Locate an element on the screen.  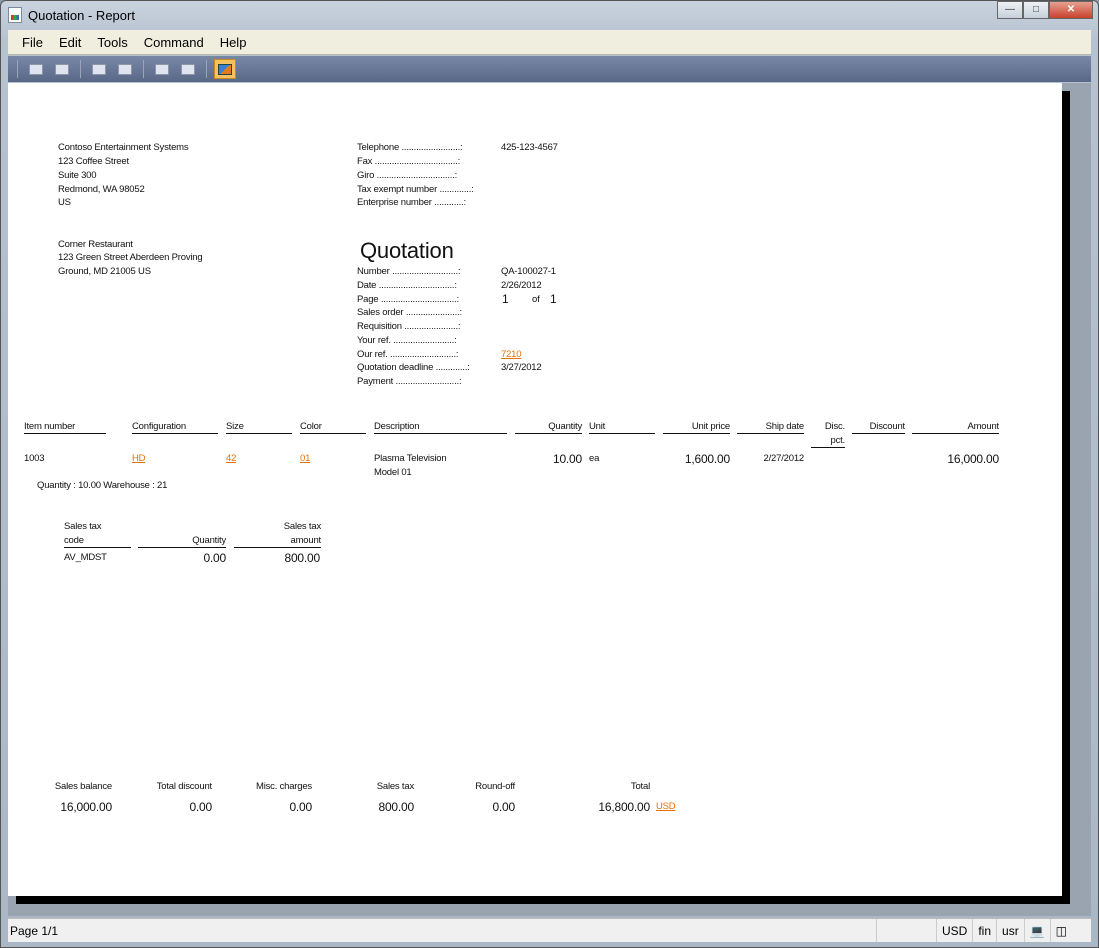
contact-label: Fax ..................................: is located at coordinates (409, 161).